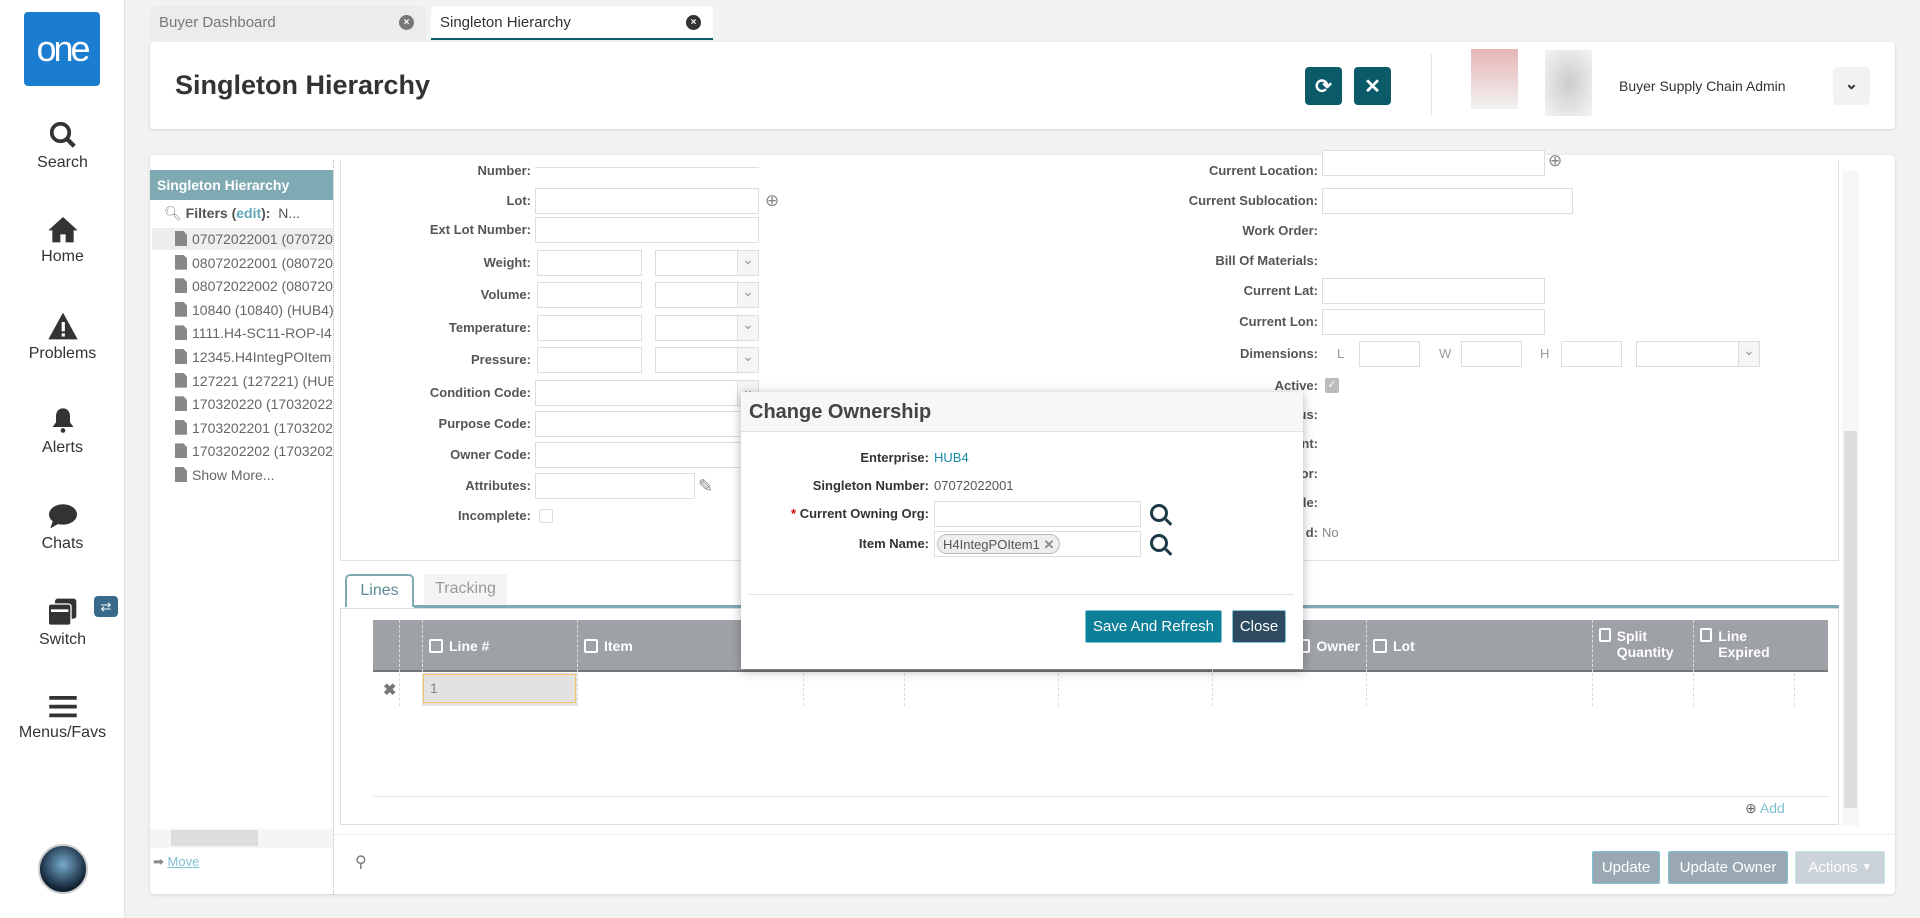 This screenshot has height=918, width=1920. I want to click on close-page-button: ✕, so click(1372, 86).